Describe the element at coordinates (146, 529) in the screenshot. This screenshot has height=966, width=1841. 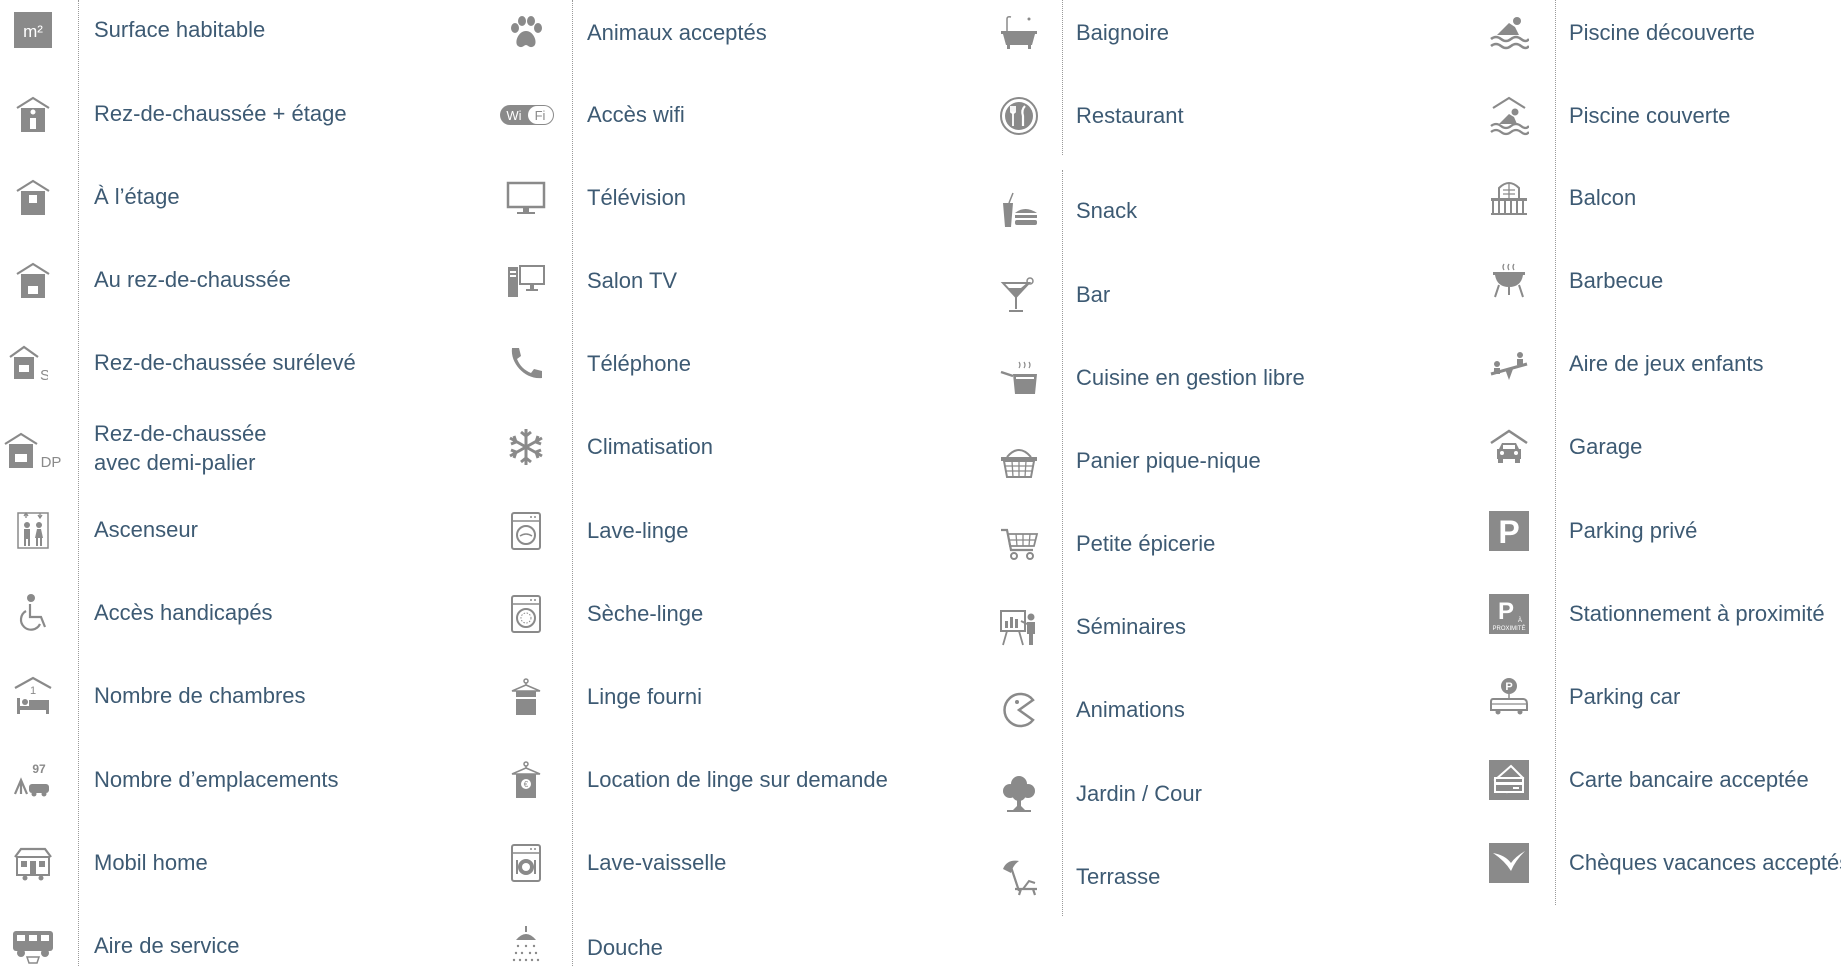
I see `legend-label: Ascenseur` at that location.